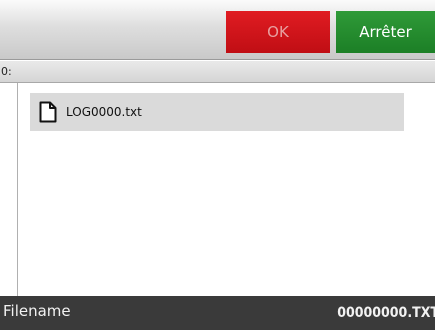  I want to click on path-bar: 0:, so click(217, 72).